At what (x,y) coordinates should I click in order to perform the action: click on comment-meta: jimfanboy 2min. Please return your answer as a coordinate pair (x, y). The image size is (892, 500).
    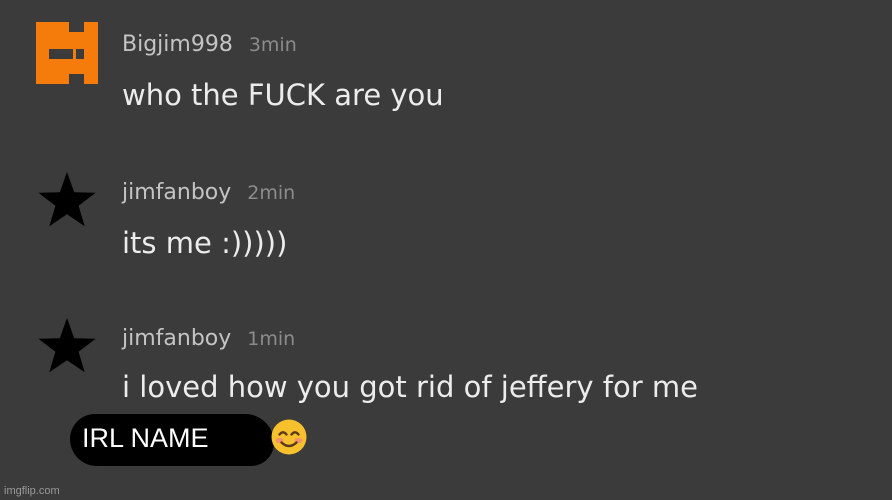
    Looking at the image, I should click on (208, 192).